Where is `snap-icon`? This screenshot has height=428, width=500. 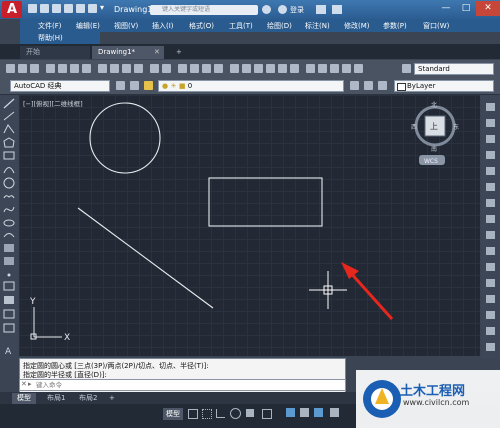
snap-icon is located at coordinates (207, 414).